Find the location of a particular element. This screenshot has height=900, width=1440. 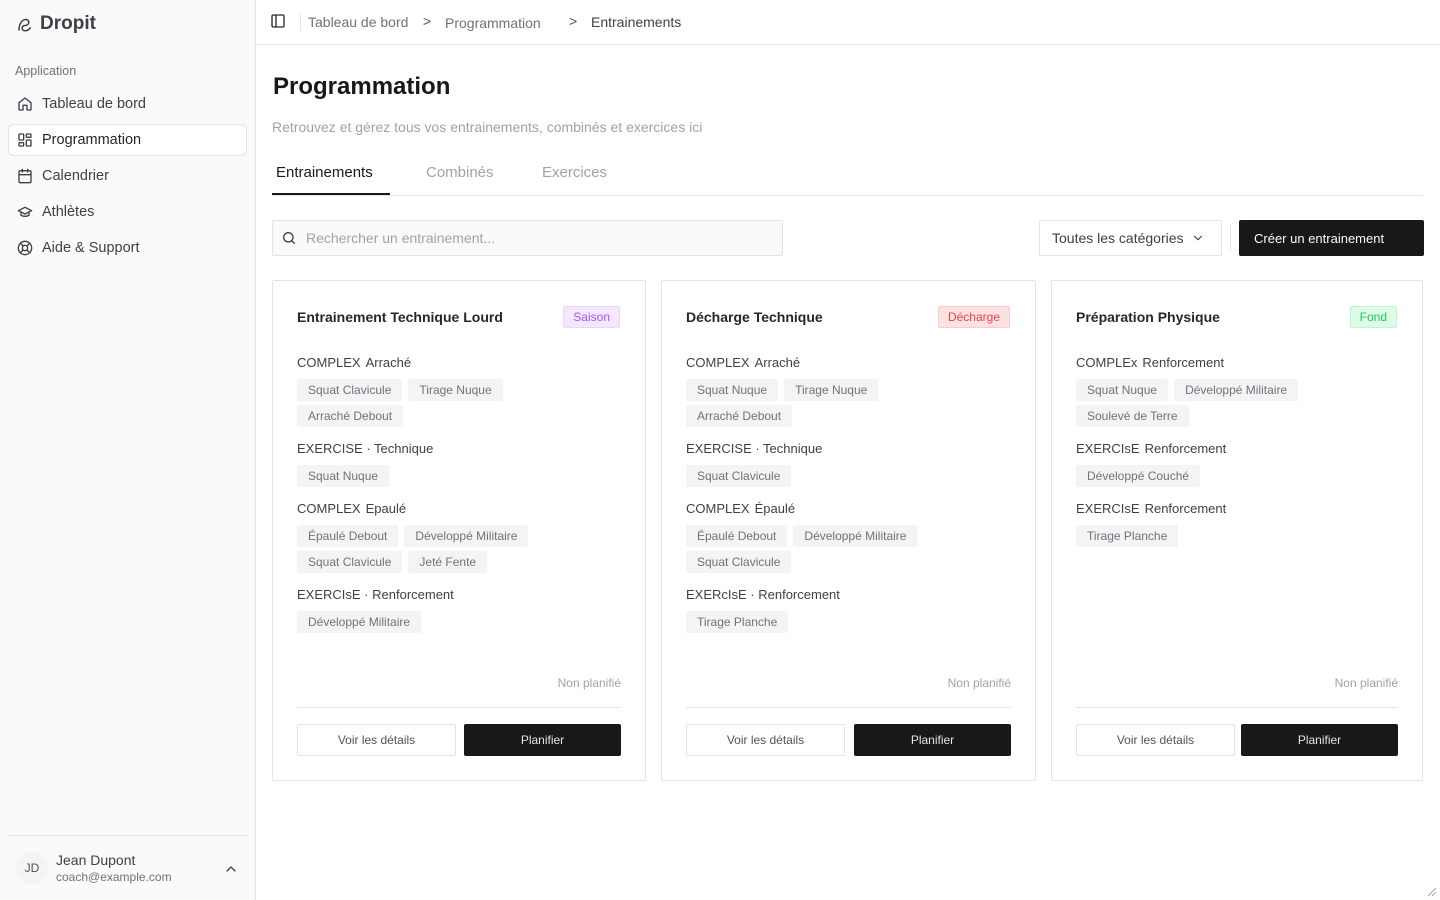

user-email: coach@example.com is located at coordinates (114, 877).